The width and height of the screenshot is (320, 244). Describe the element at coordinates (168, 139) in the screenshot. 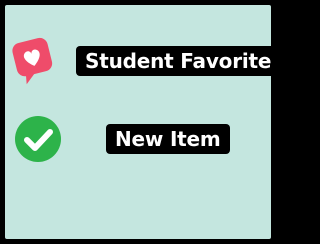

I see `new-item-label: New Item` at that location.